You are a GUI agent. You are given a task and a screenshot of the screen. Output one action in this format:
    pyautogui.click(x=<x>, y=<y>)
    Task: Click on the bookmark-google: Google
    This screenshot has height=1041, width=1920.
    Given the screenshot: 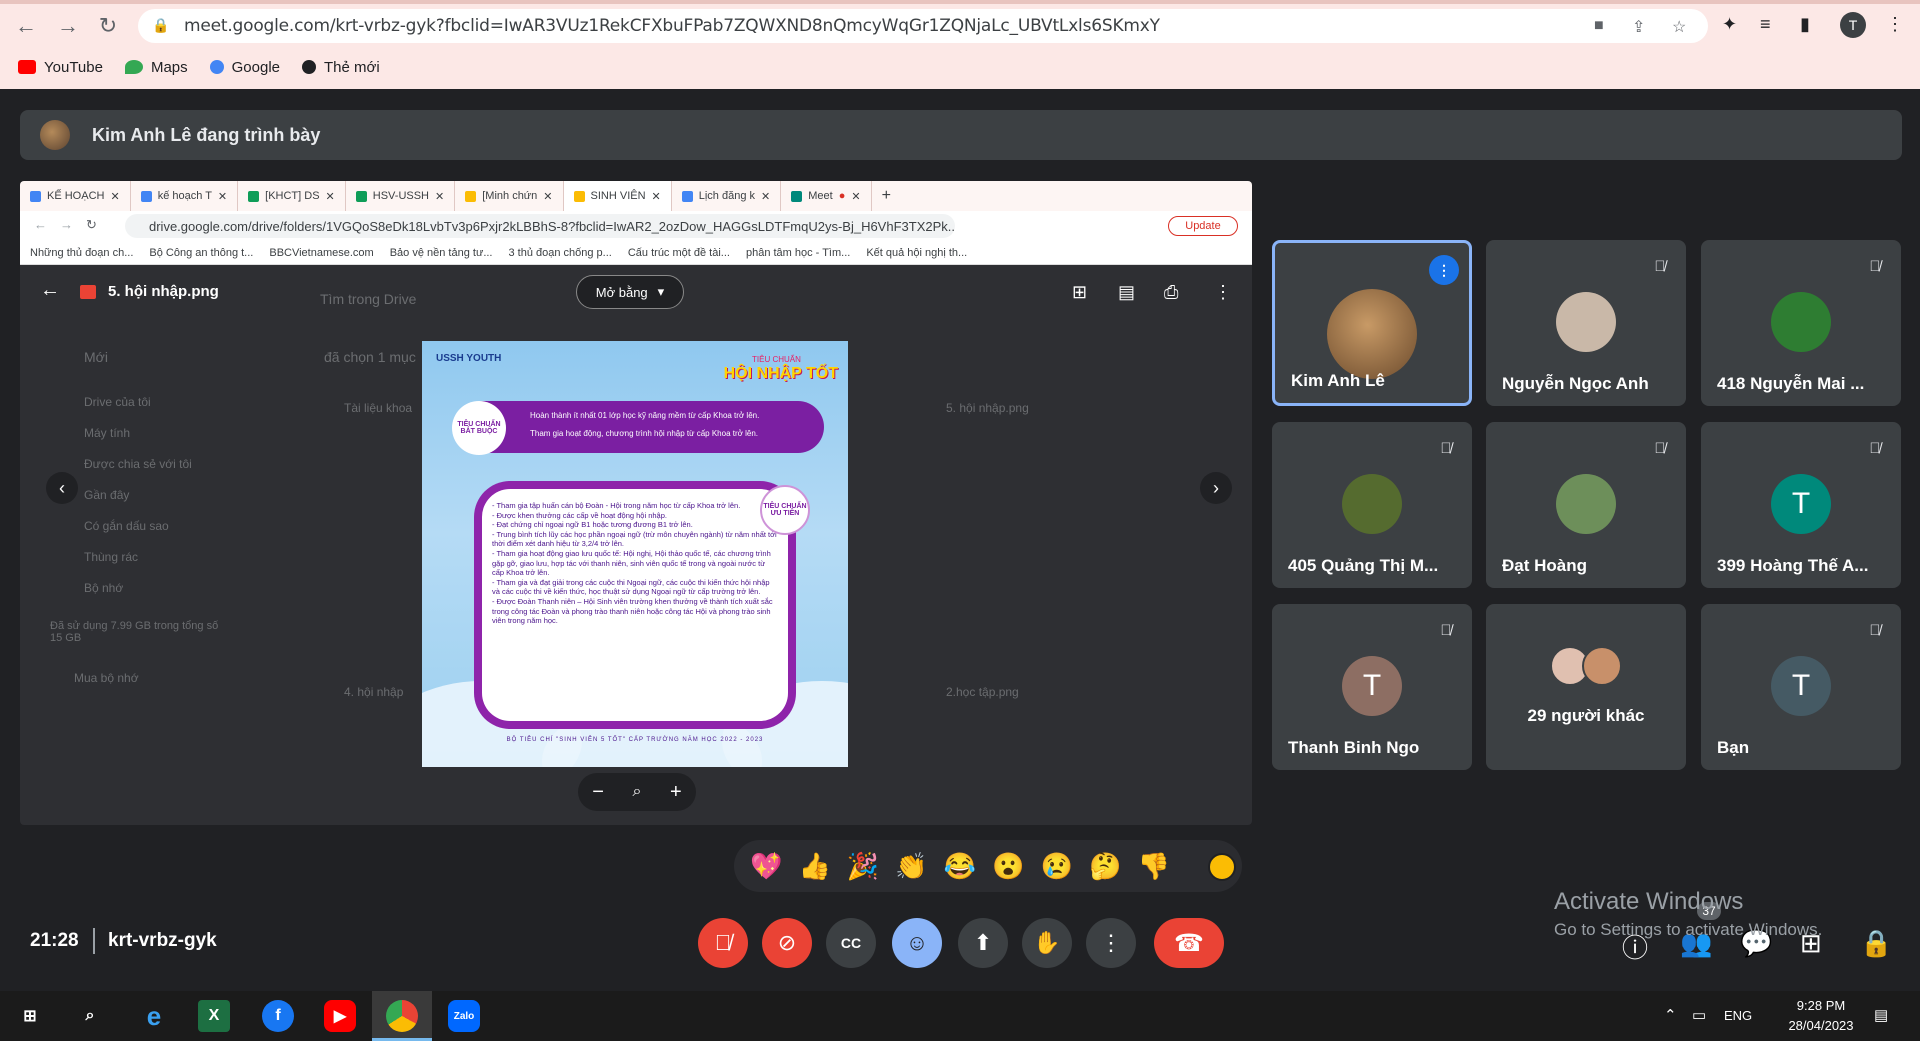 What is the action you would take?
    pyautogui.click(x=245, y=67)
    